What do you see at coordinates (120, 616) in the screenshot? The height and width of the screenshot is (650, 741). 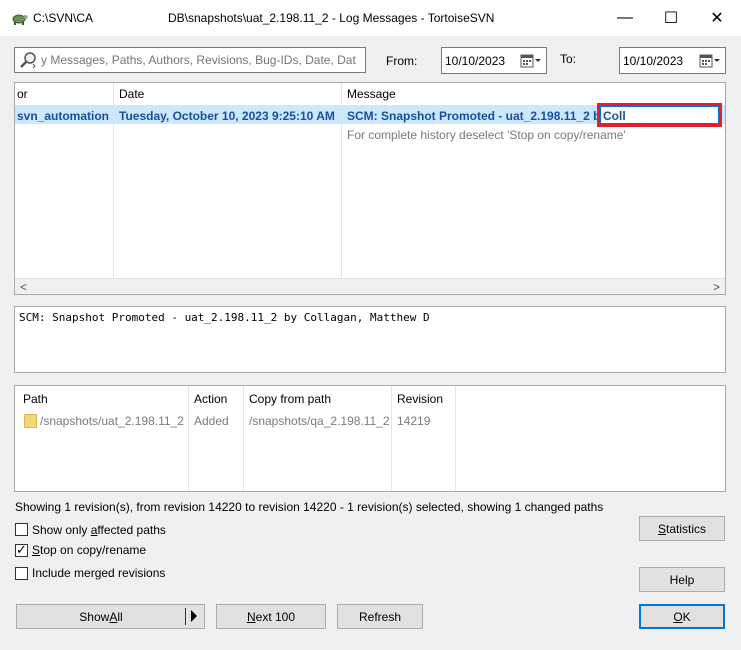 I see `show-all-text-3: ll` at bounding box center [120, 616].